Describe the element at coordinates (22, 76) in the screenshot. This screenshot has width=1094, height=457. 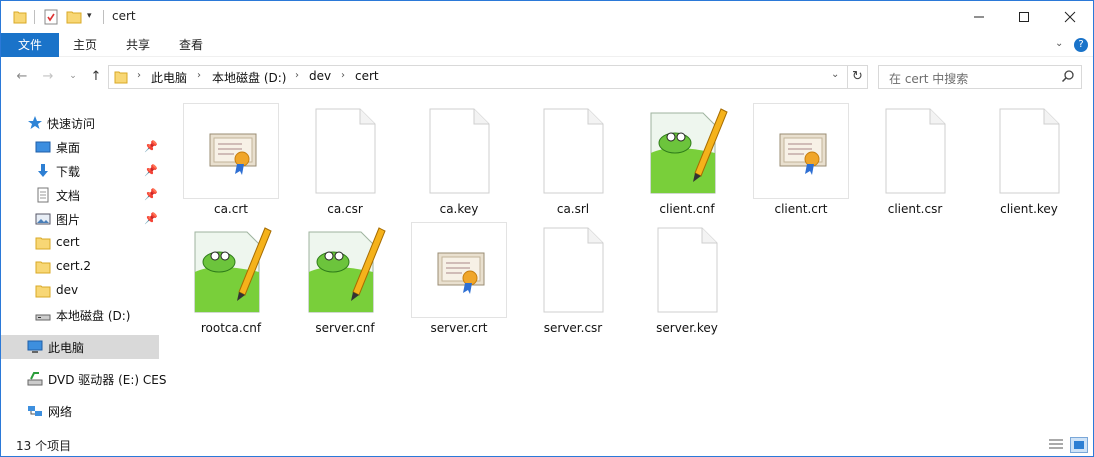
I see `back-button: ←` at that location.